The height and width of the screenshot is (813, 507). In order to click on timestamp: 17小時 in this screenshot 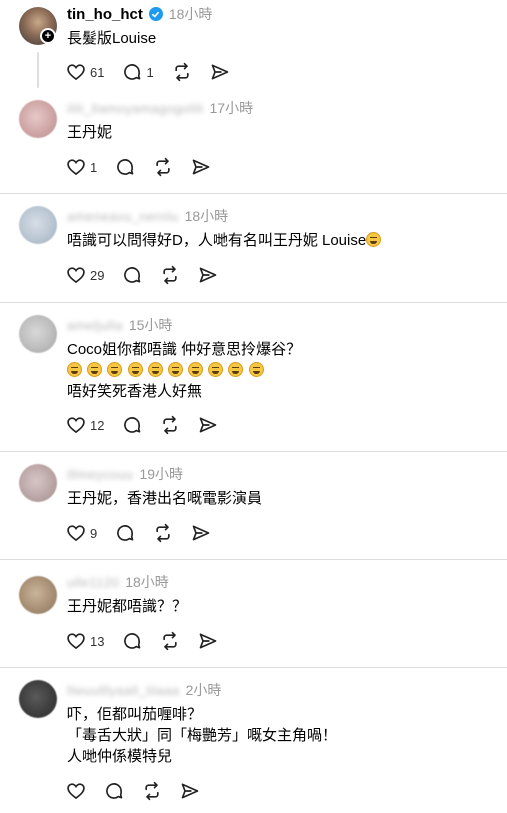, I will do `click(231, 108)`.